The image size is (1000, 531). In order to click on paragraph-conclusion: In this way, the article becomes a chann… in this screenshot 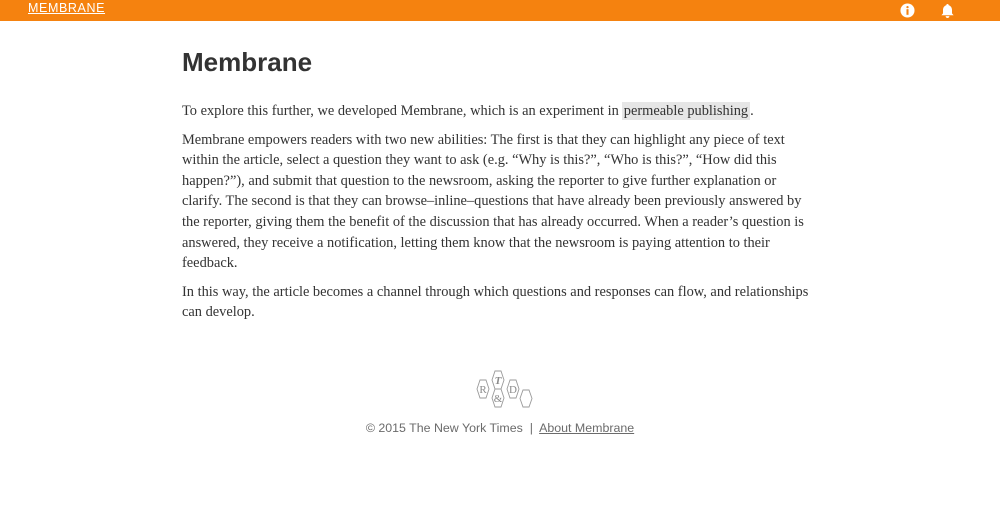, I will do `click(502, 302)`.